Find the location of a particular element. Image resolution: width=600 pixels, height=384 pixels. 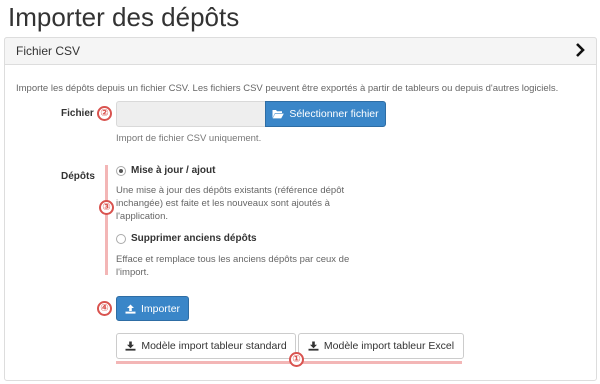

upload-icon is located at coordinates (130, 309).